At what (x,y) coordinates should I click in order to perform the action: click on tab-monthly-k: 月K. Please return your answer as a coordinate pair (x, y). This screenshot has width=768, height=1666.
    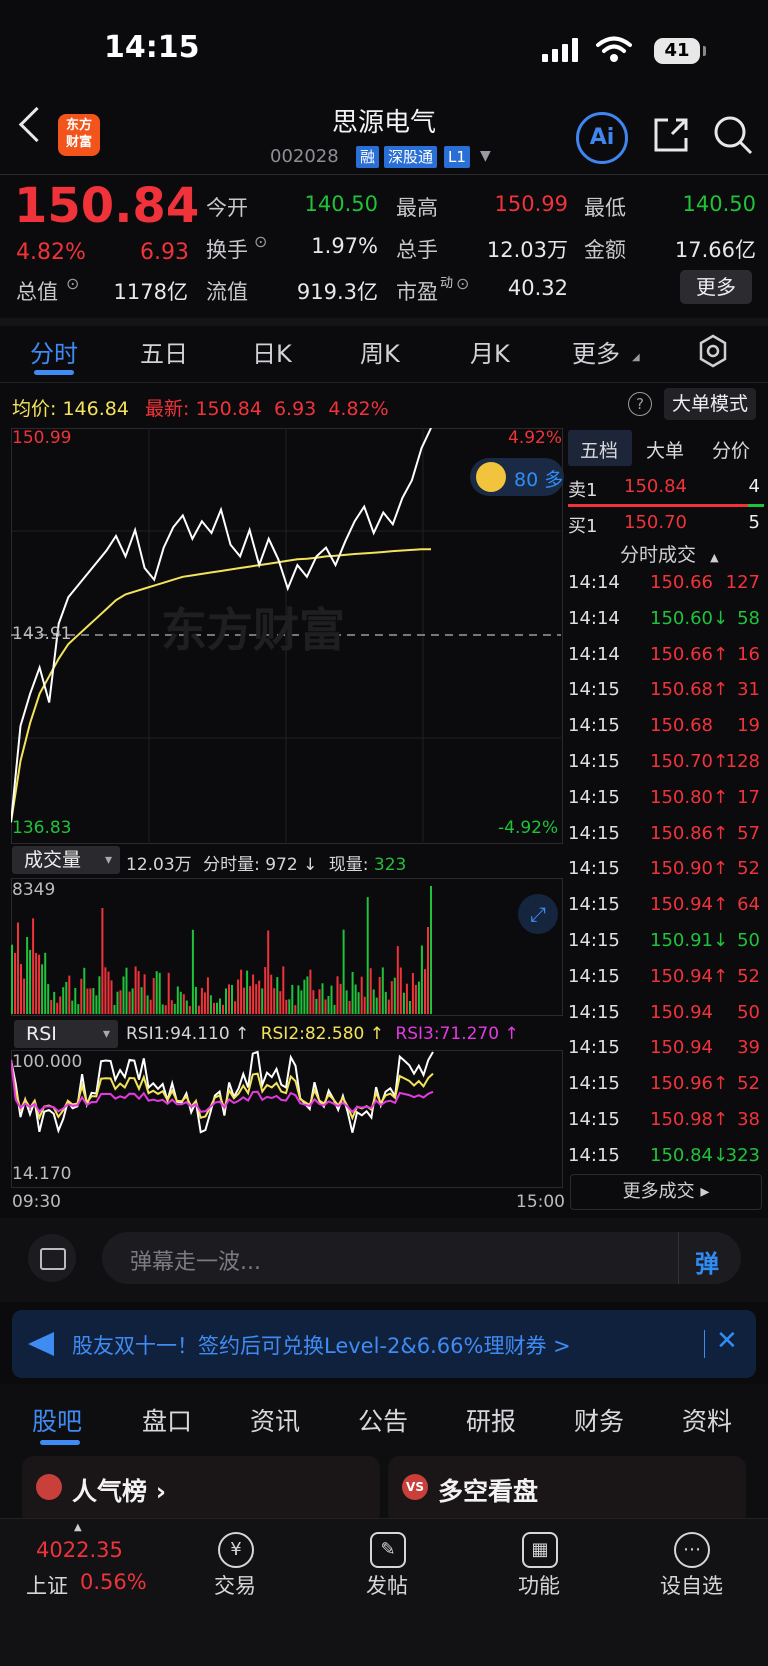
    Looking at the image, I should click on (490, 351).